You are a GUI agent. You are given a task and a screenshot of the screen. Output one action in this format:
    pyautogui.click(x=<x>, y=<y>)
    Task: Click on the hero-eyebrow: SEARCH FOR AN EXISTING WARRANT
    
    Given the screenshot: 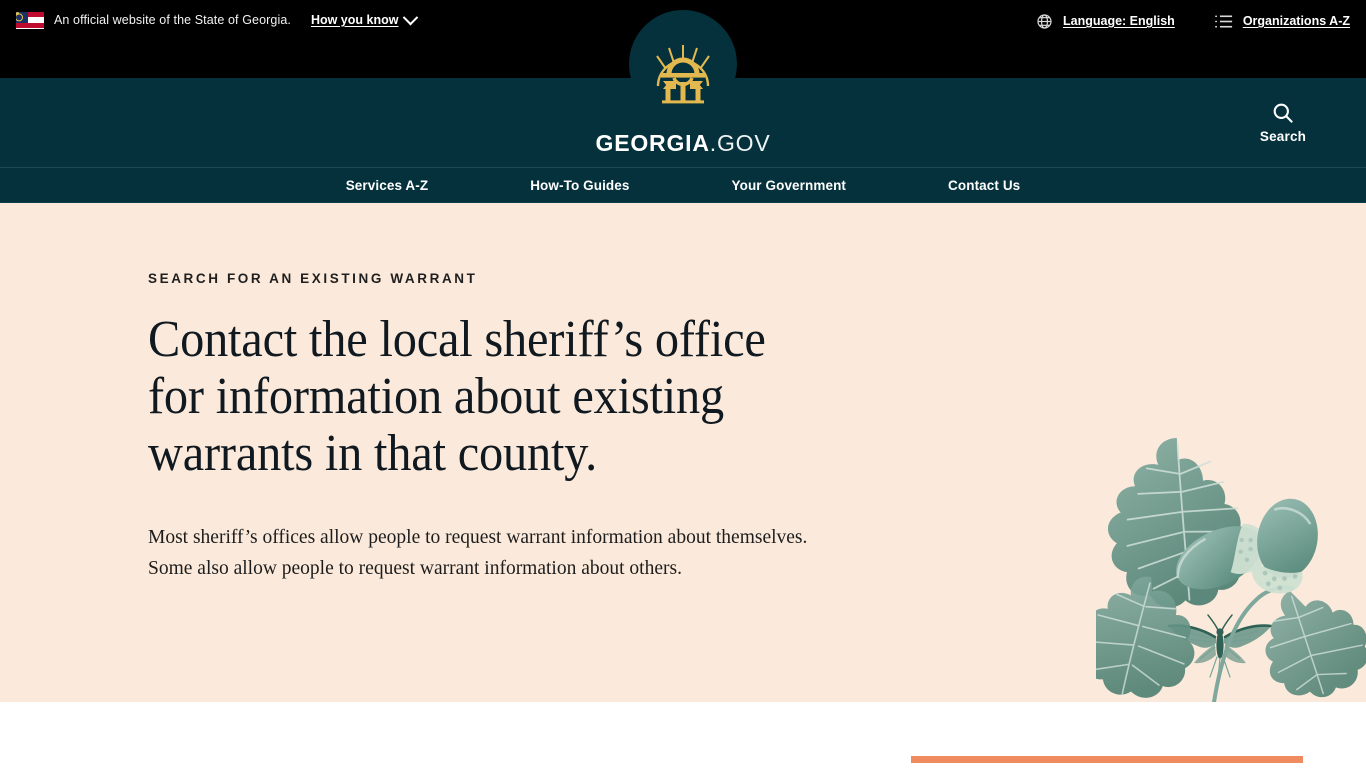 What is the action you would take?
    pyautogui.click(x=313, y=278)
    